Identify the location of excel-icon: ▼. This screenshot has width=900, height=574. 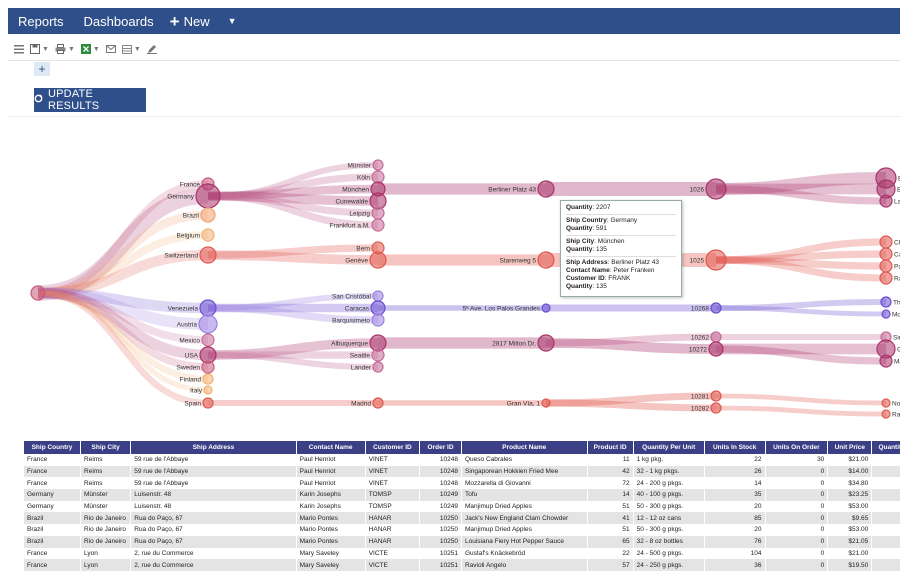
(90, 49).